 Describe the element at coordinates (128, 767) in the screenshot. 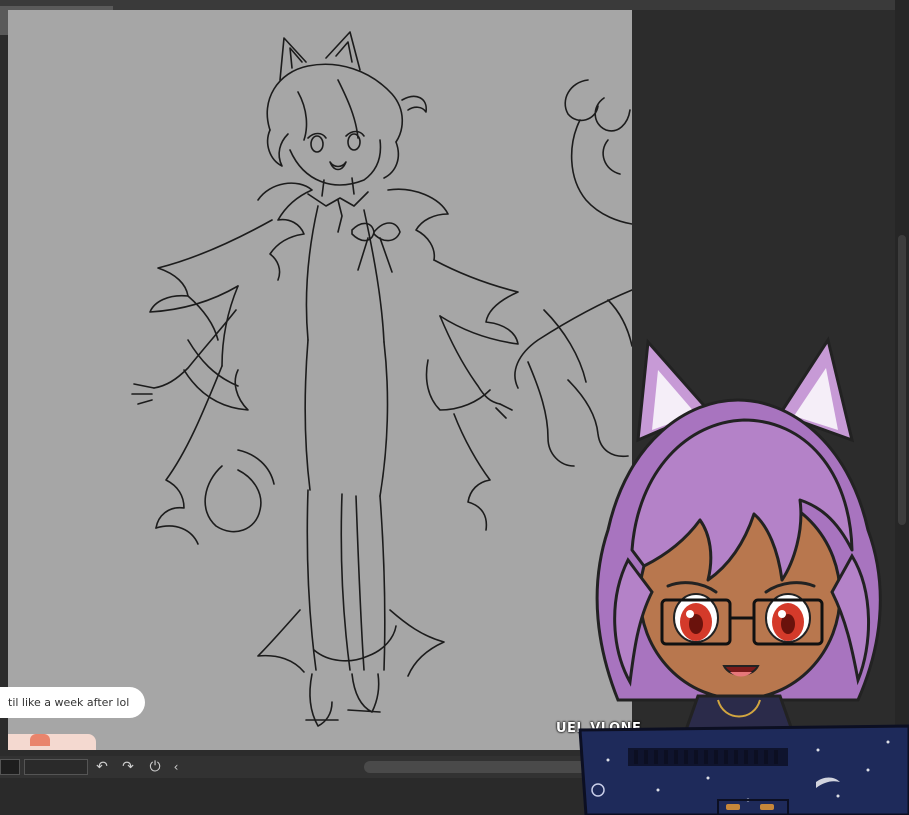

I see `redo-icon: ↷` at that location.